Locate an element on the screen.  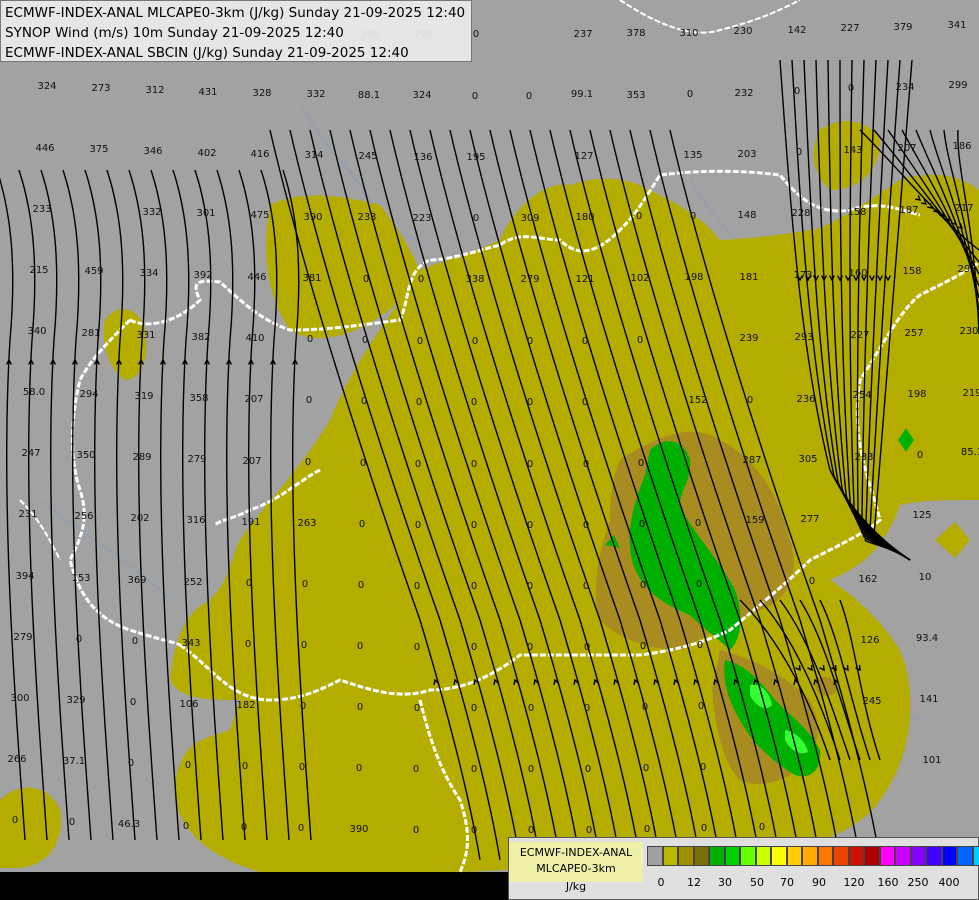
cin-value-label: 219 is located at coordinates (970, 393).